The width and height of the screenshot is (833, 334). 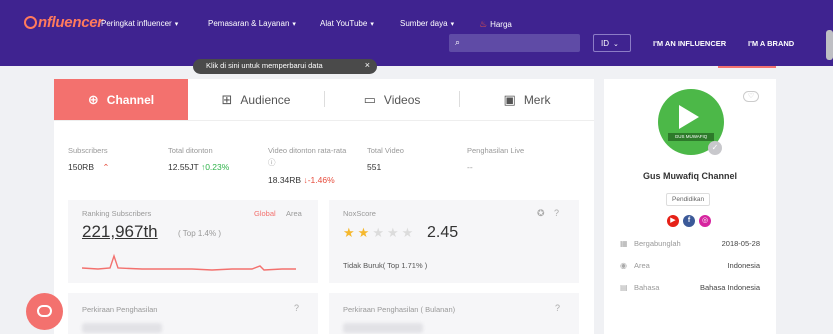 I want to click on joined-value: 2018-05-28, so click(x=740, y=243).